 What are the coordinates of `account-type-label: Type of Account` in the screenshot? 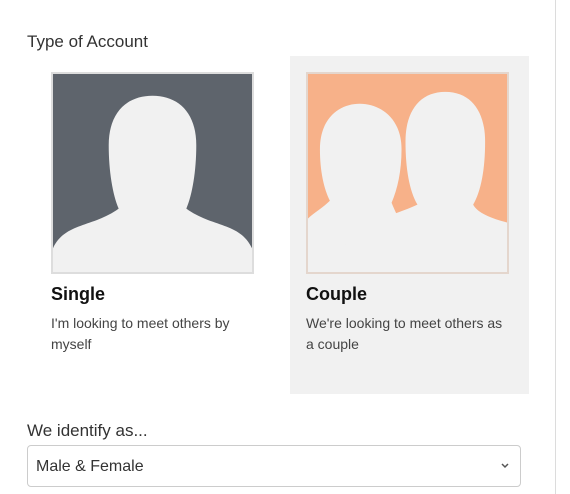 It's located at (87, 41).